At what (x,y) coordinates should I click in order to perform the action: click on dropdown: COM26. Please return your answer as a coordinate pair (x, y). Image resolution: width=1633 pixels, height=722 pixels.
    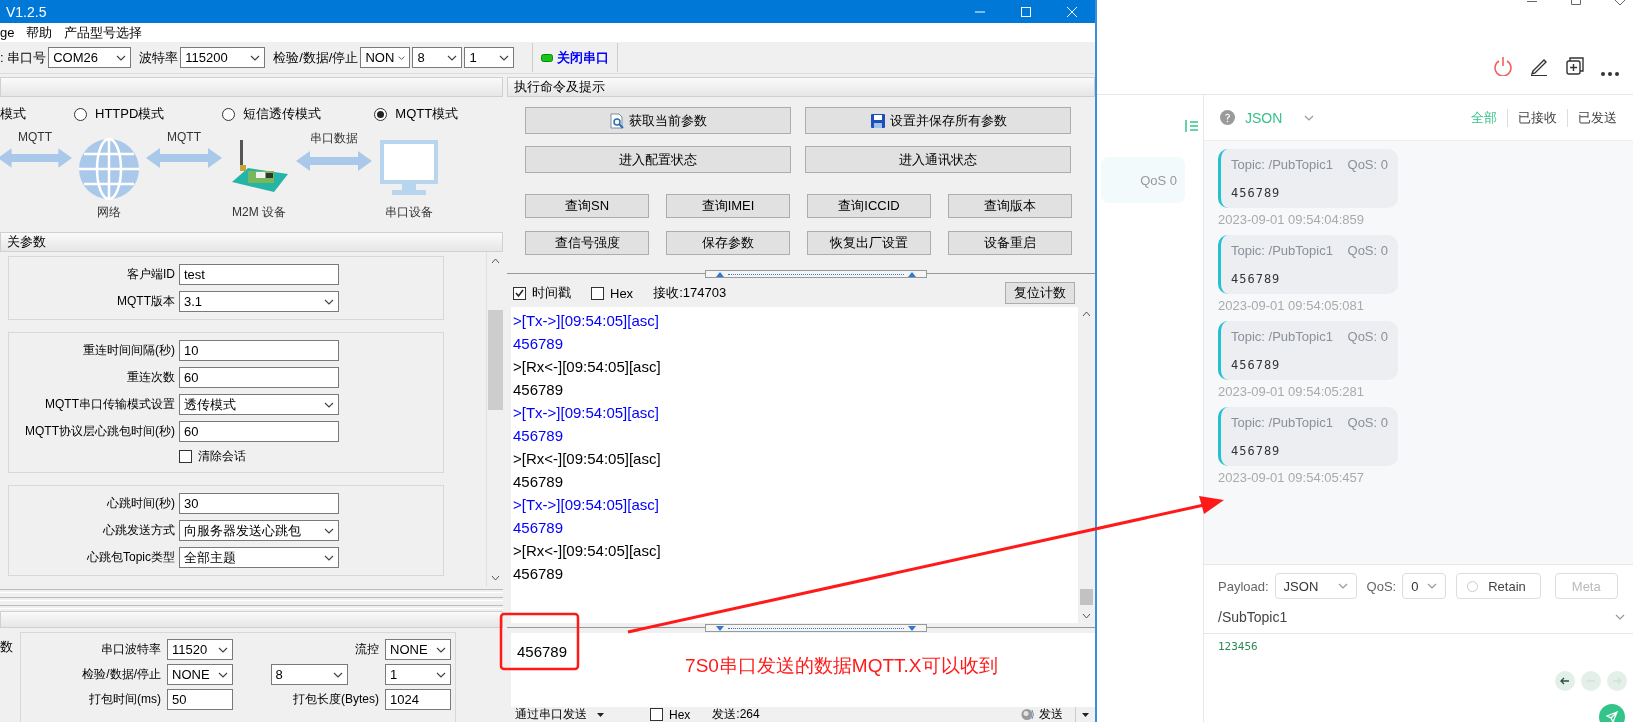
    Looking at the image, I should click on (90, 57).